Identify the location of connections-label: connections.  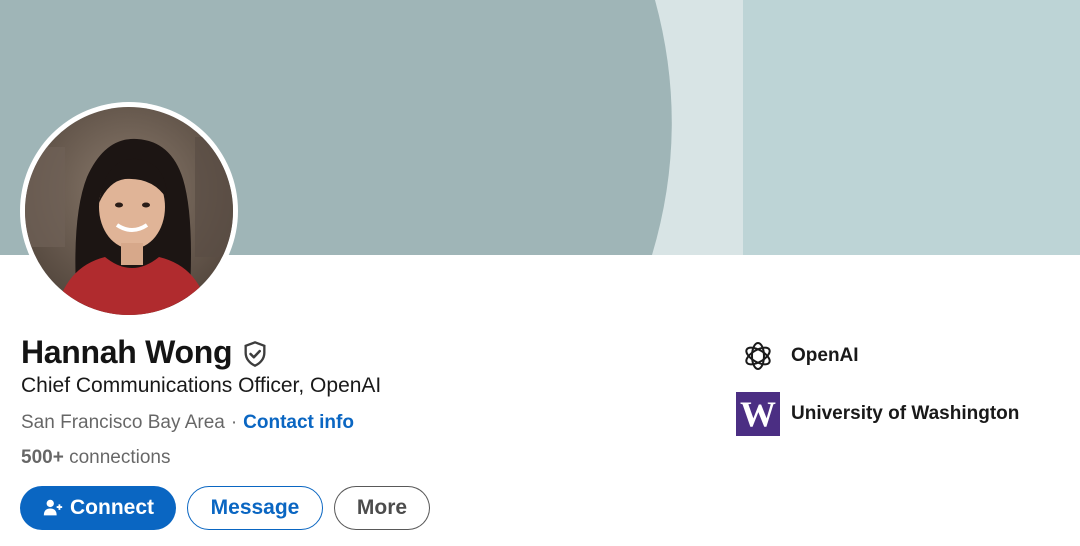
(120, 457).